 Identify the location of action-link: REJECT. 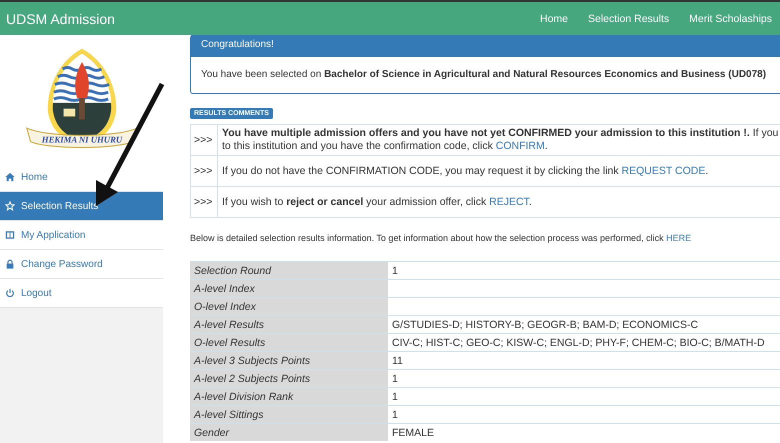
(509, 202).